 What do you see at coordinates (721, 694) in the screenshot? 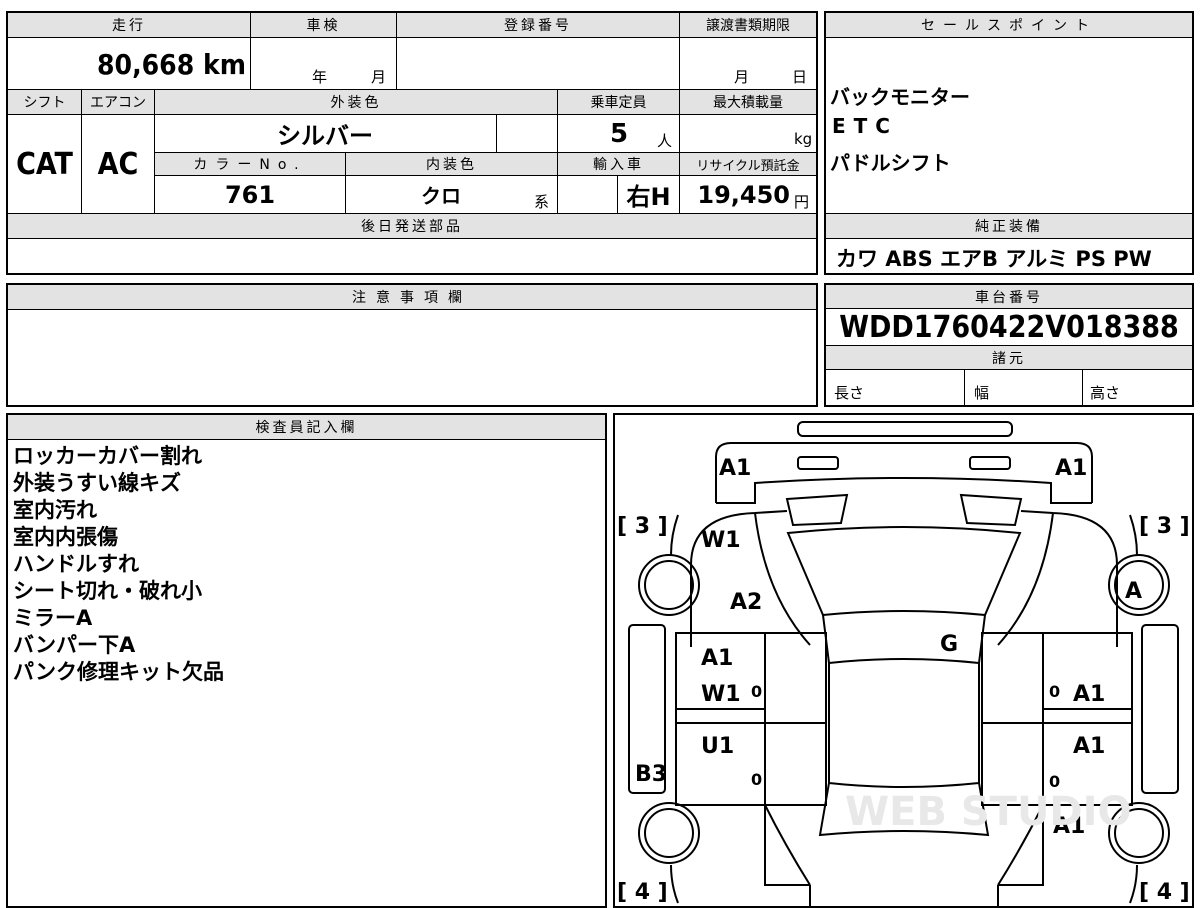
I see `mark-fdoor-left-2: W1` at bounding box center [721, 694].